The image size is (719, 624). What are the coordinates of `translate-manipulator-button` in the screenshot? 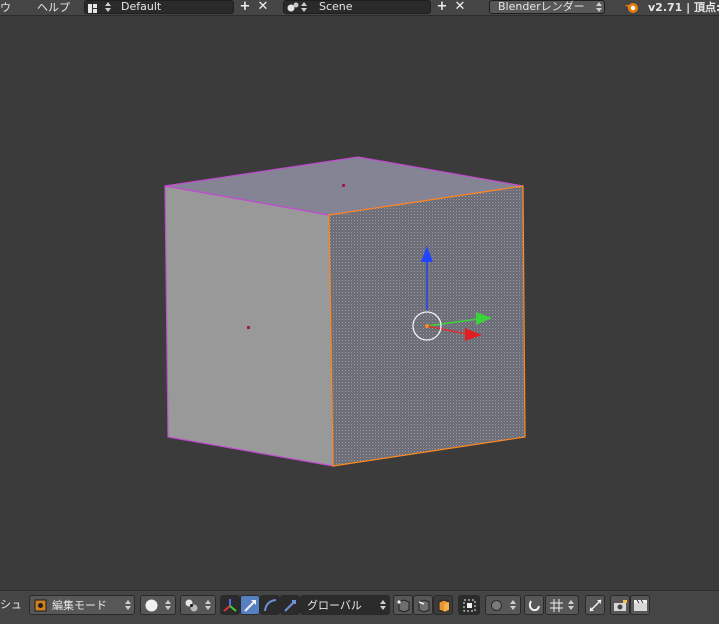 It's located at (250, 605).